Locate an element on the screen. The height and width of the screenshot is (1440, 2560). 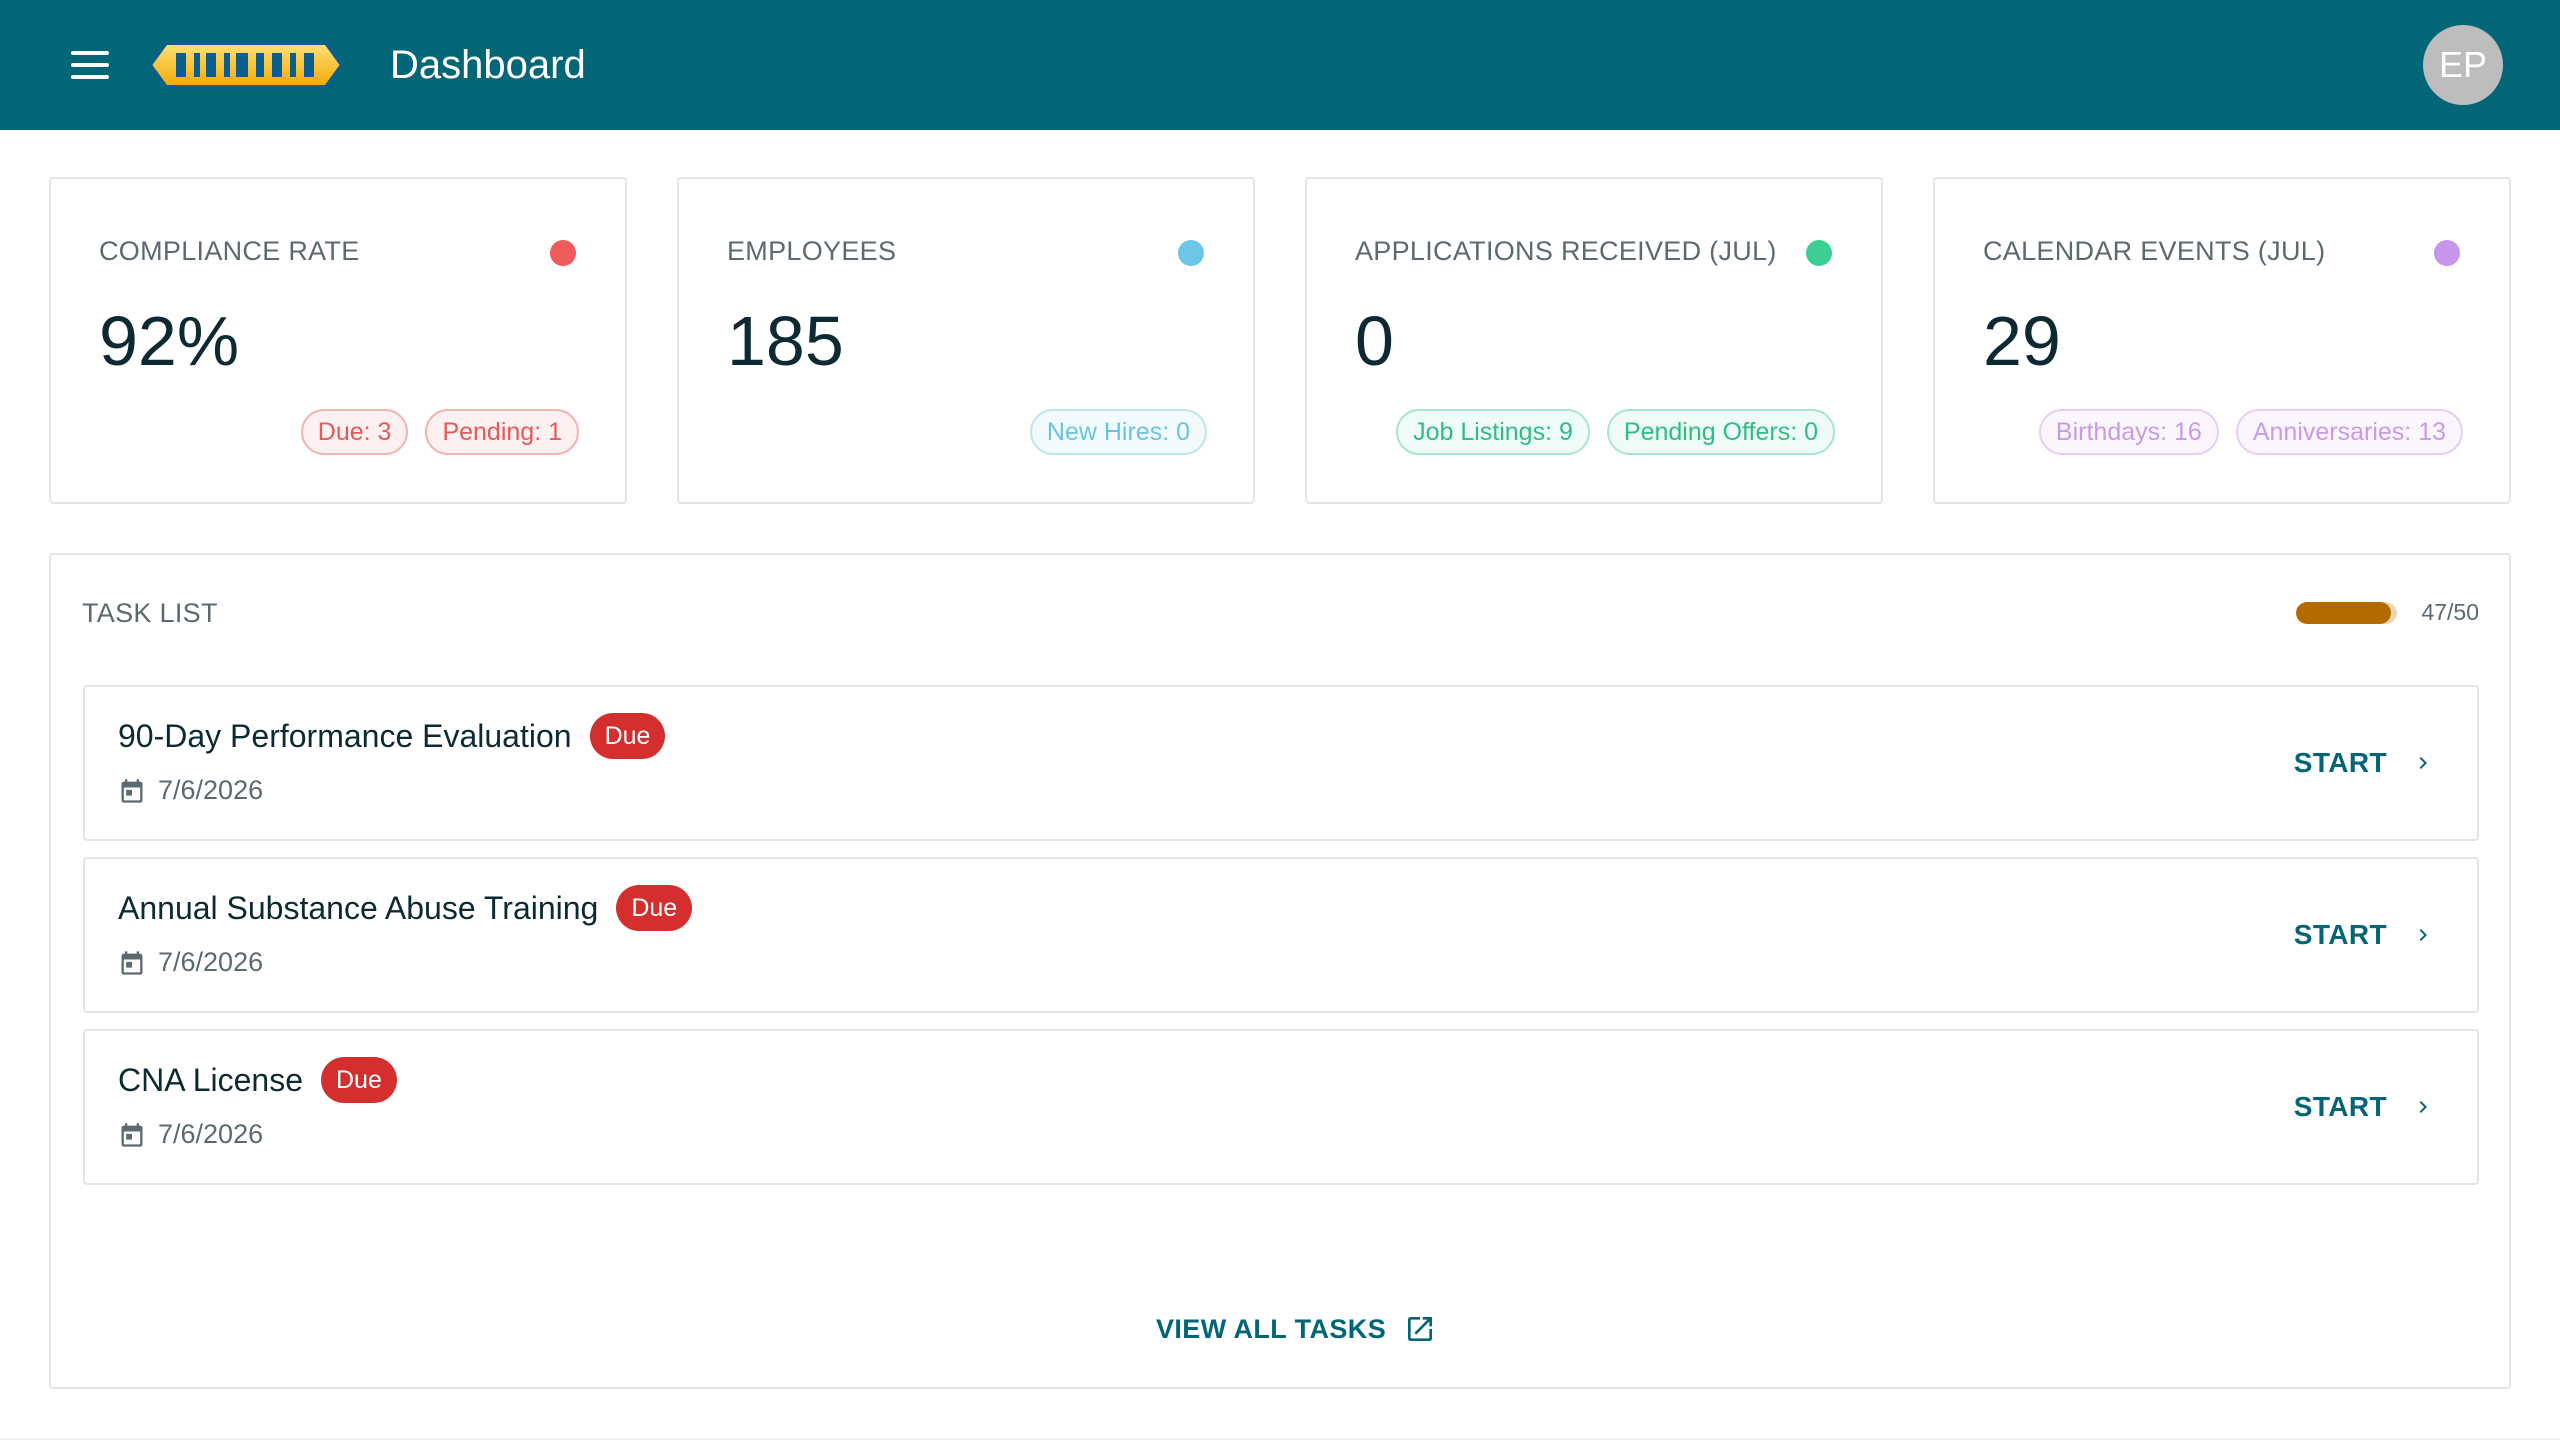
card-value: 0 is located at coordinates (1374, 341).